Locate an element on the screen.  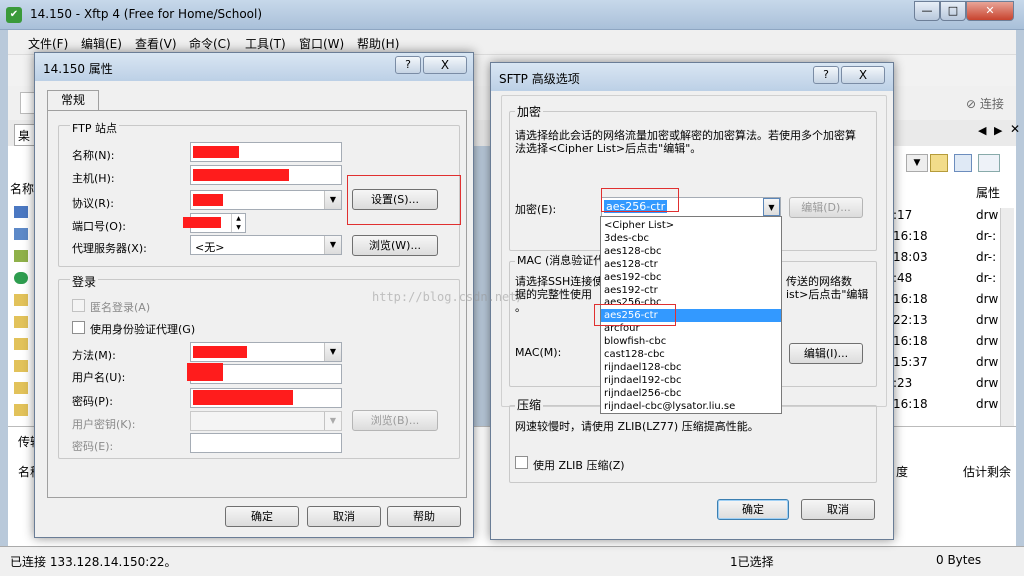
refresh-icon is located at coordinates (963, 163).